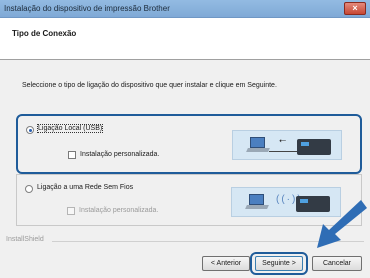 The width and height of the screenshot is (370, 278). What do you see at coordinates (85, 187) in the screenshot?
I see `wireless-option-label: Ligação a uma Rede Sem Fios` at bounding box center [85, 187].